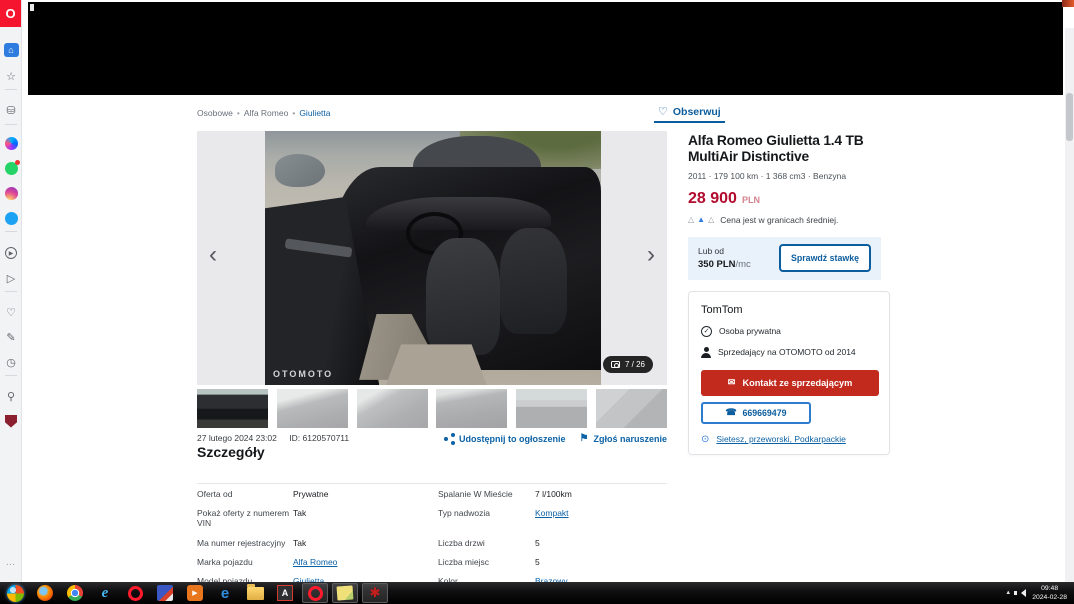  I want to click on listing-date: 27 lutego 2024 23:02, so click(237, 438).